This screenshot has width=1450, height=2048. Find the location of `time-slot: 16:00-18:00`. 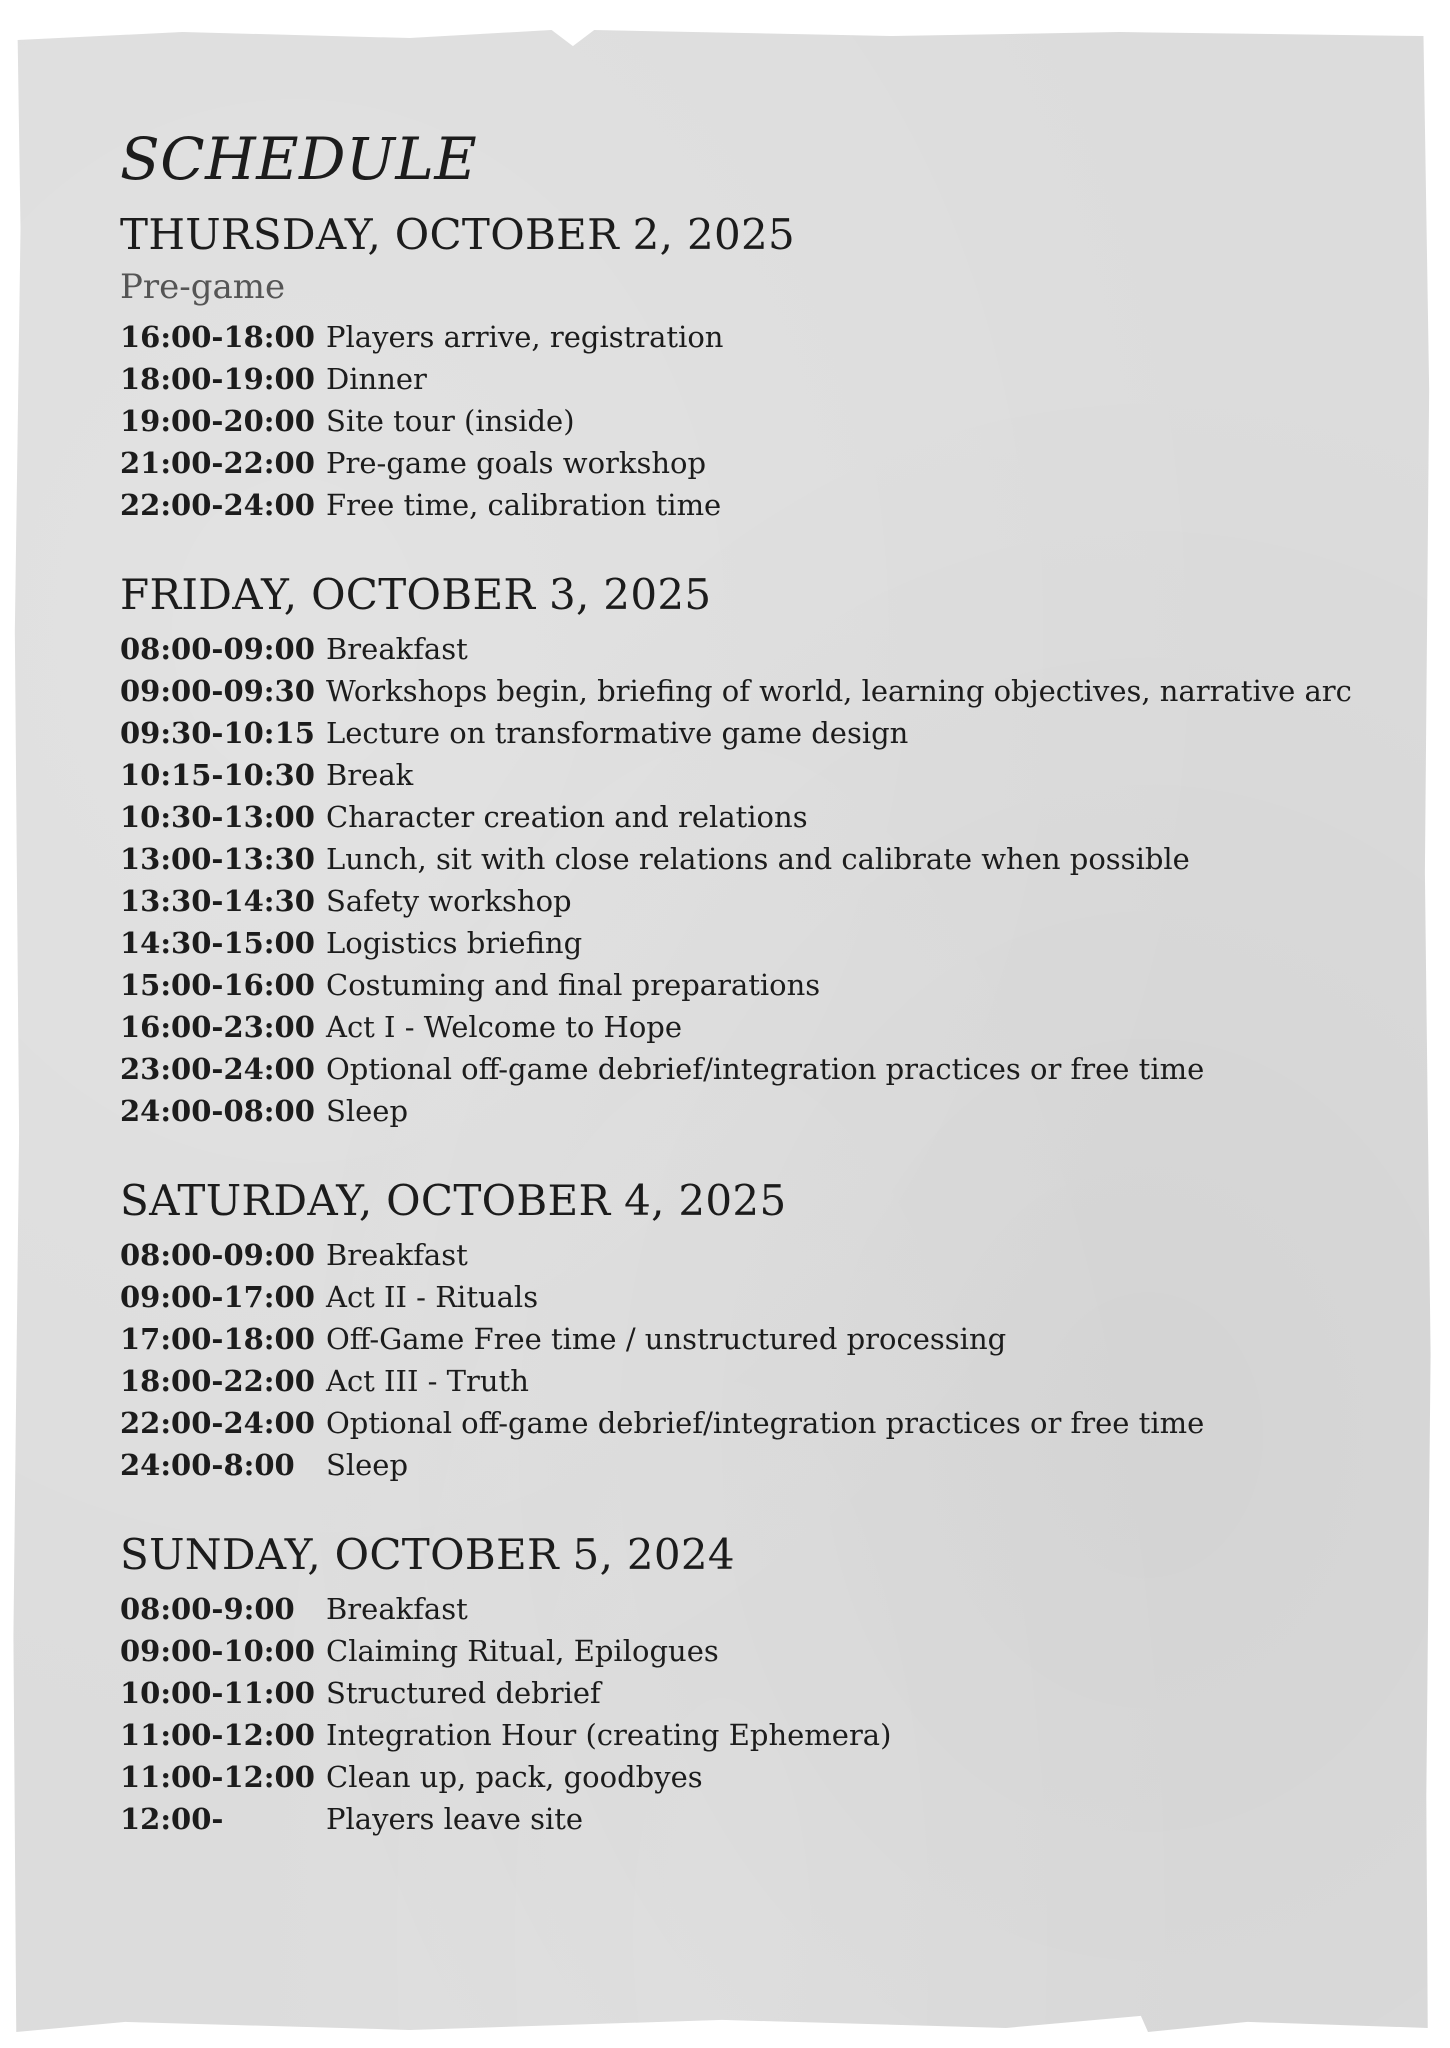

time-slot: 16:00-18:00 is located at coordinates (217, 337).